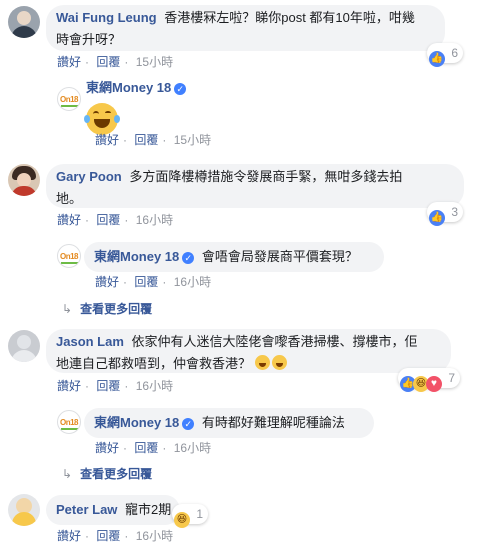 Image resolution: width=494 pixels, height=547 pixels. Describe the element at coordinates (89, 176) in the screenshot. I see `commenter-name: Gary Poon` at that location.